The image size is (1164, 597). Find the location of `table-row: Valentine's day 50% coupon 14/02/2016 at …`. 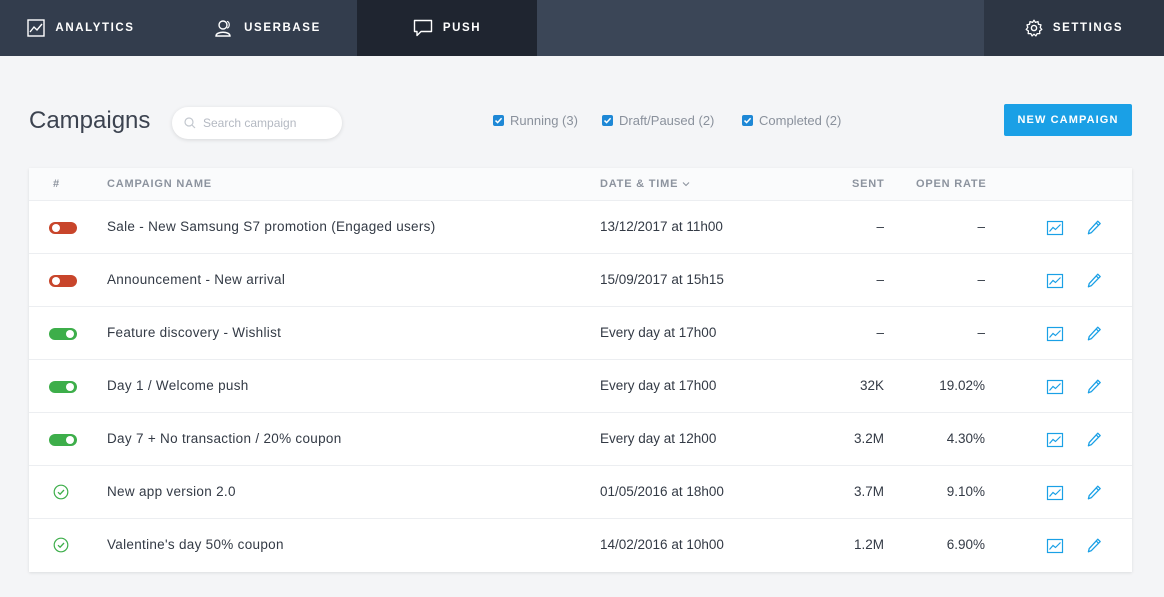

table-row: Valentine's day 50% coupon 14/02/2016 at … is located at coordinates (580, 545).